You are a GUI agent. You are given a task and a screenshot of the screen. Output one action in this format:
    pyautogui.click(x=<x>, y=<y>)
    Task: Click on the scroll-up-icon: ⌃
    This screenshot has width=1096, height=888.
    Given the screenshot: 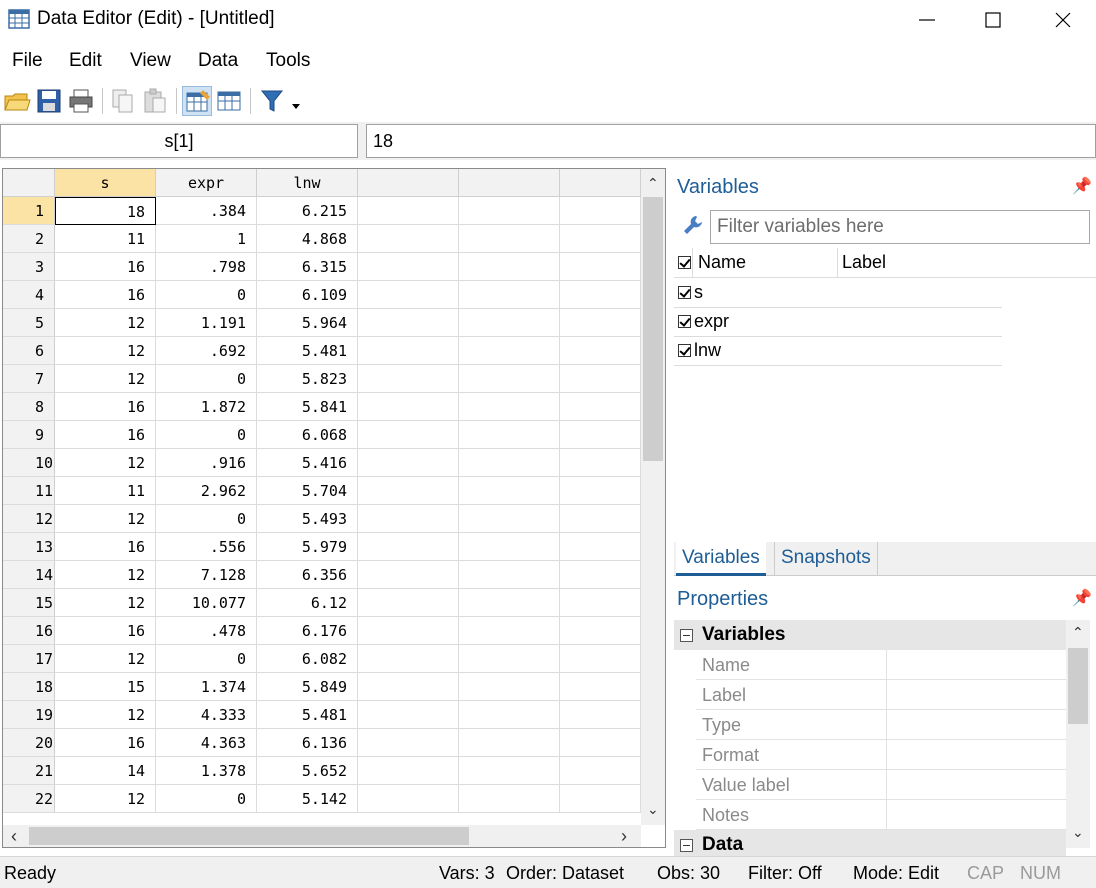 What is the action you would take?
    pyautogui.click(x=1078, y=632)
    